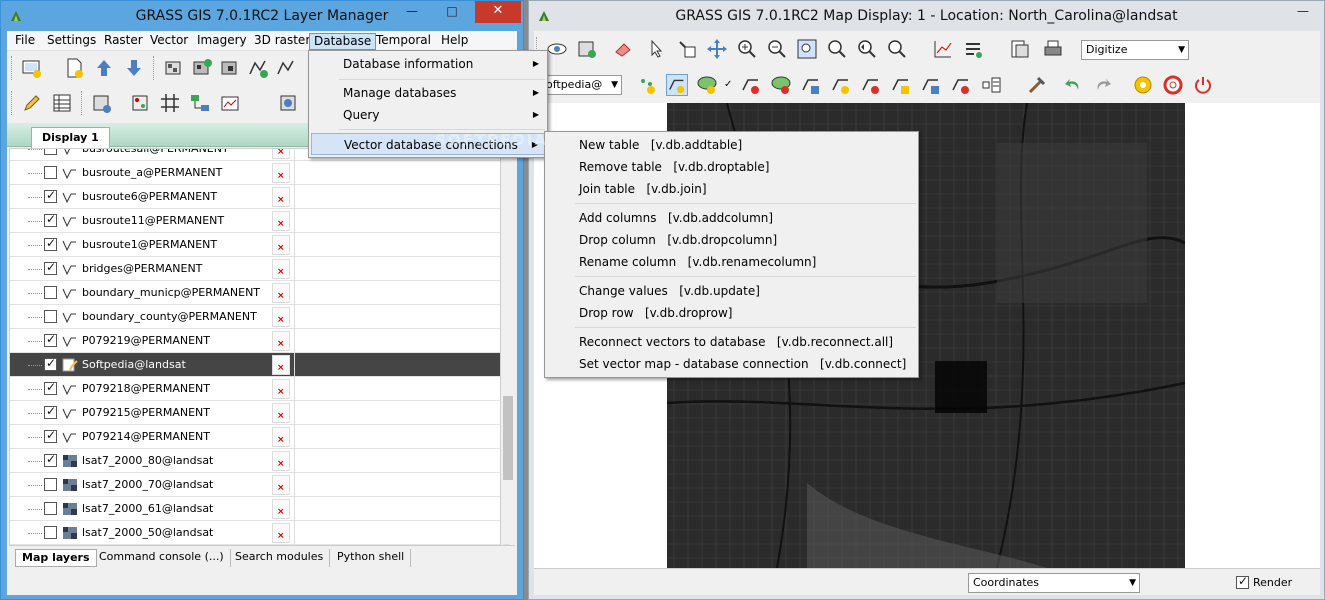  What do you see at coordinates (230, 103) in the screenshot?
I see `map-composer-icon` at bounding box center [230, 103].